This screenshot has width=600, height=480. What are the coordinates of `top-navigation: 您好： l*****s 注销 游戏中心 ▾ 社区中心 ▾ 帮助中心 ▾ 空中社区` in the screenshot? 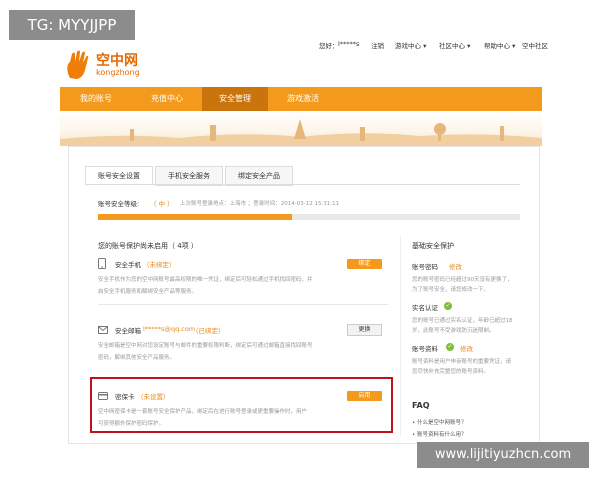 It's located at (300, 46).